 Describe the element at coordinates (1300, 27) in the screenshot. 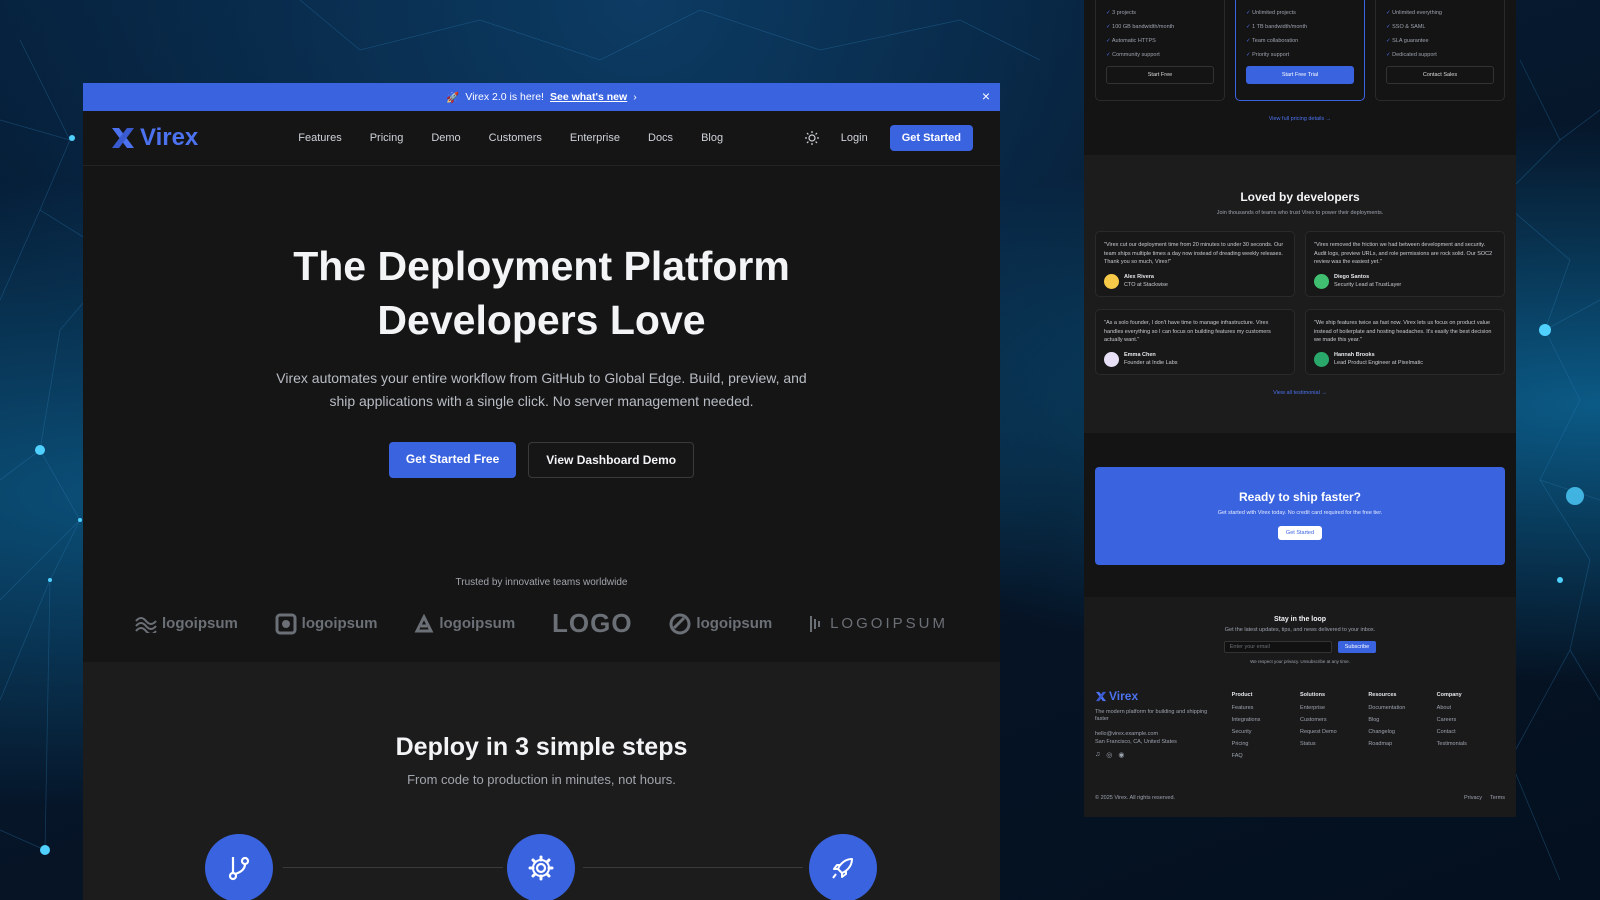

I see `plan-feature: 1 TB bandwidth/month` at that location.